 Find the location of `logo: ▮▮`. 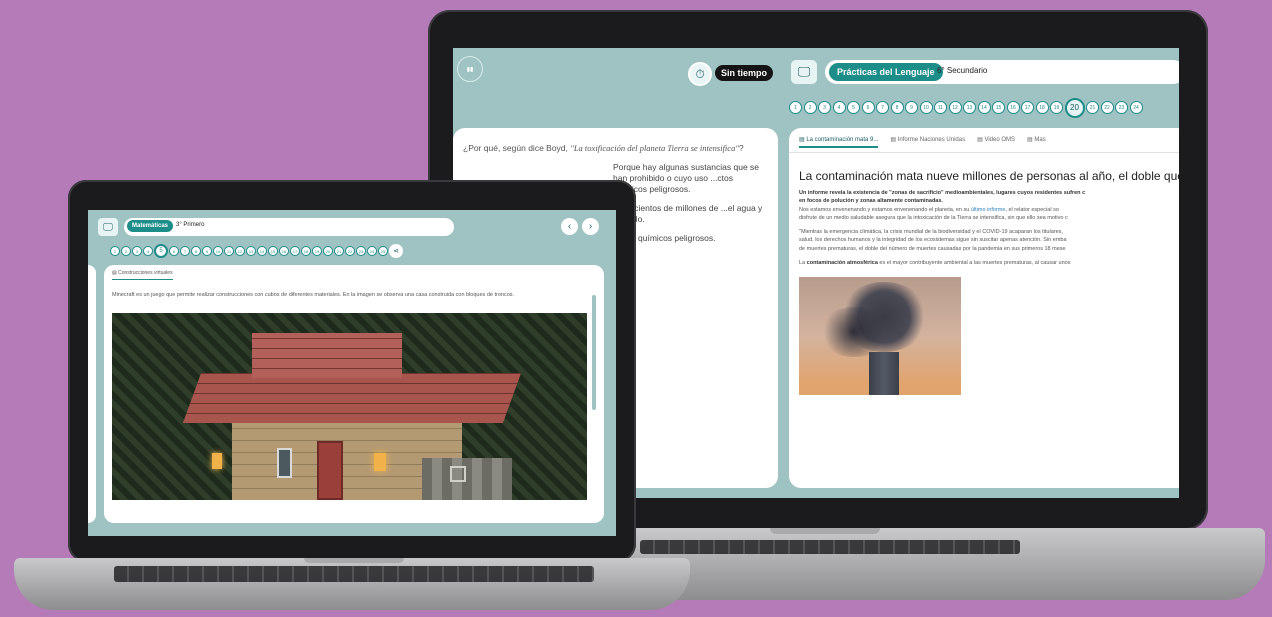

logo: ▮▮ is located at coordinates (470, 69).